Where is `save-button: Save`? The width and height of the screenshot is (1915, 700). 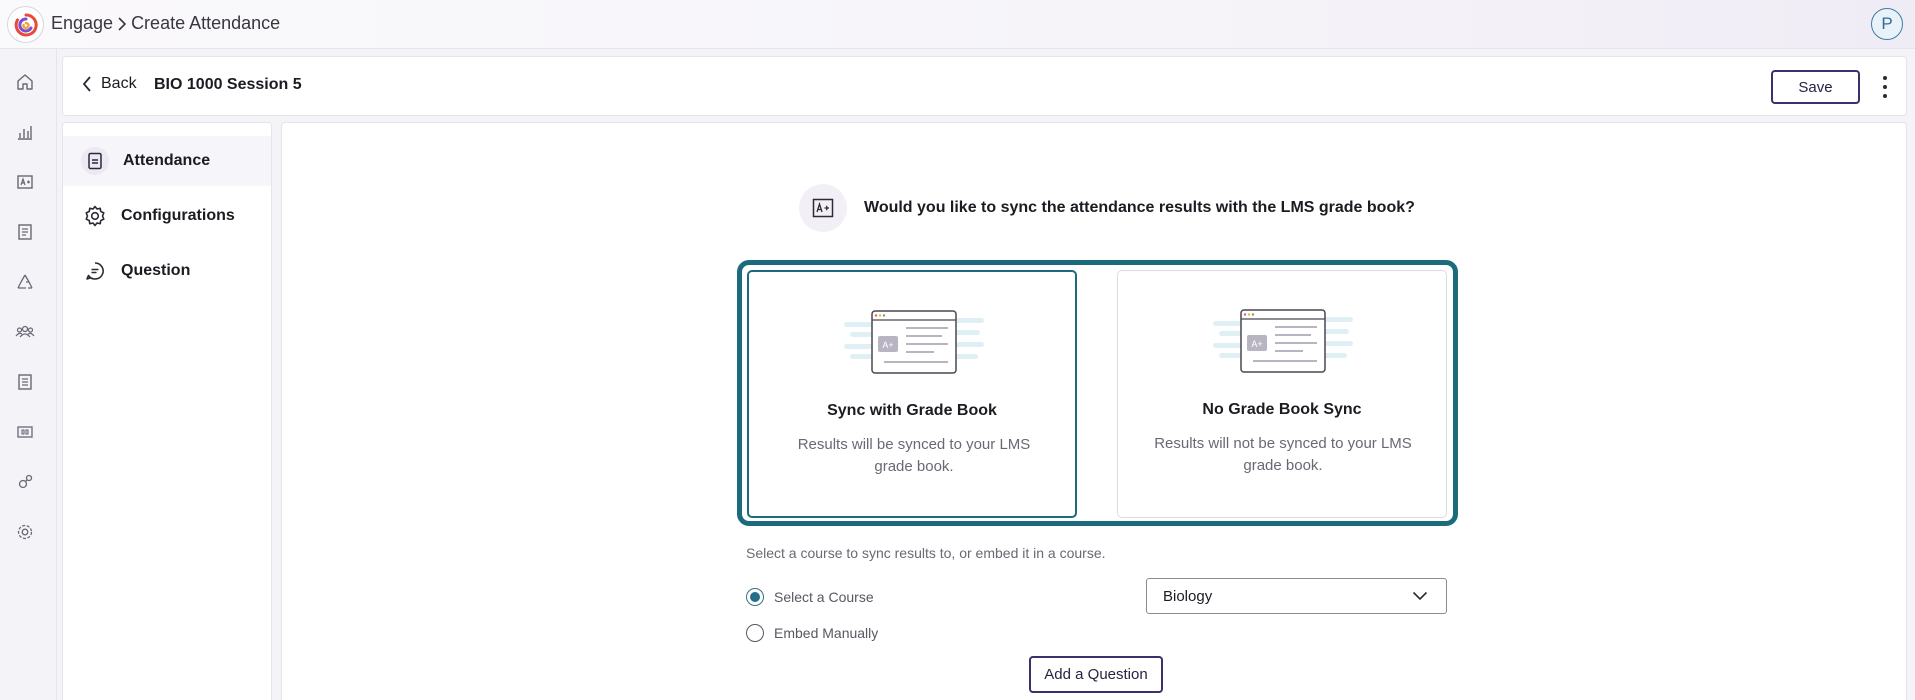 save-button: Save is located at coordinates (1815, 87).